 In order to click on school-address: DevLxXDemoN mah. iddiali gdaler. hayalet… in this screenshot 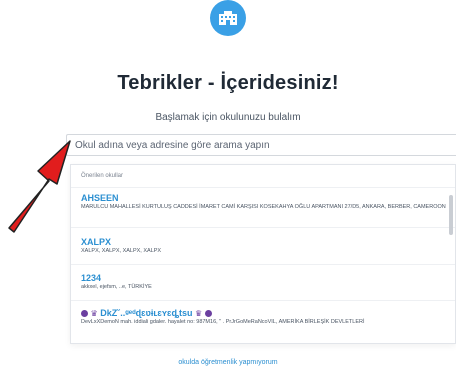, I will do `click(223, 322)`.